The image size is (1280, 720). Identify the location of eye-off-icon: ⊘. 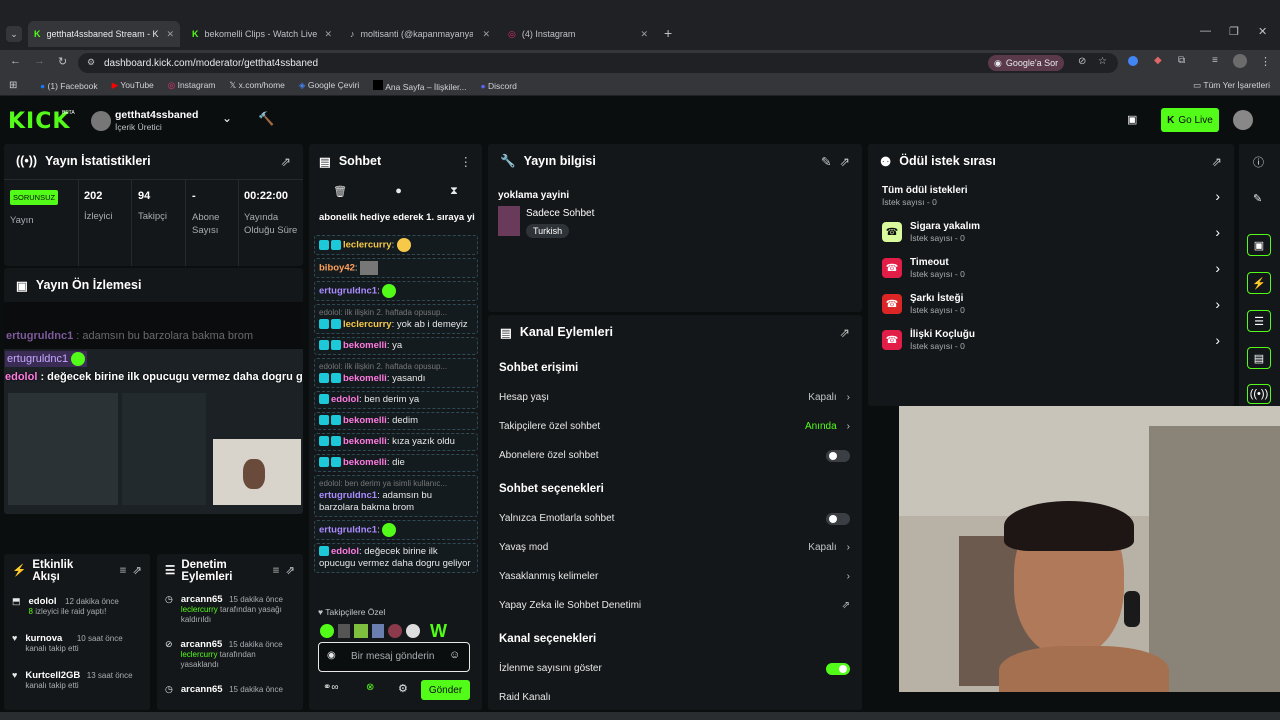
(1082, 61).